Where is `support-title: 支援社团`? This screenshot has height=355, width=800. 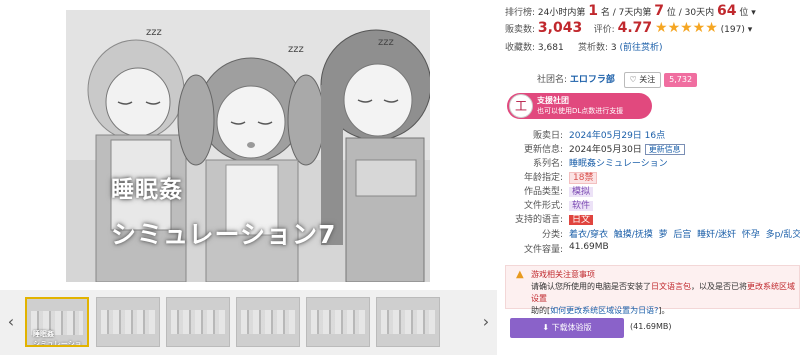 support-title: 支援社团 is located at coordinates (553, 100).